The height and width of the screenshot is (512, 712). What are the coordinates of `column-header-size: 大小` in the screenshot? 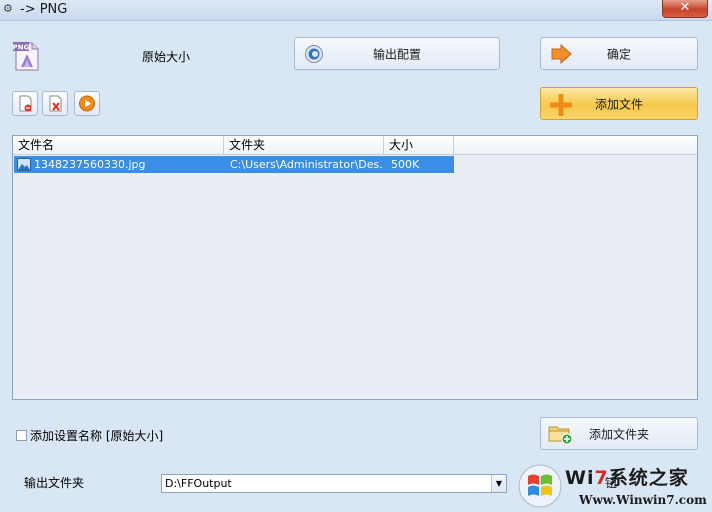 It's located at (419, 145).